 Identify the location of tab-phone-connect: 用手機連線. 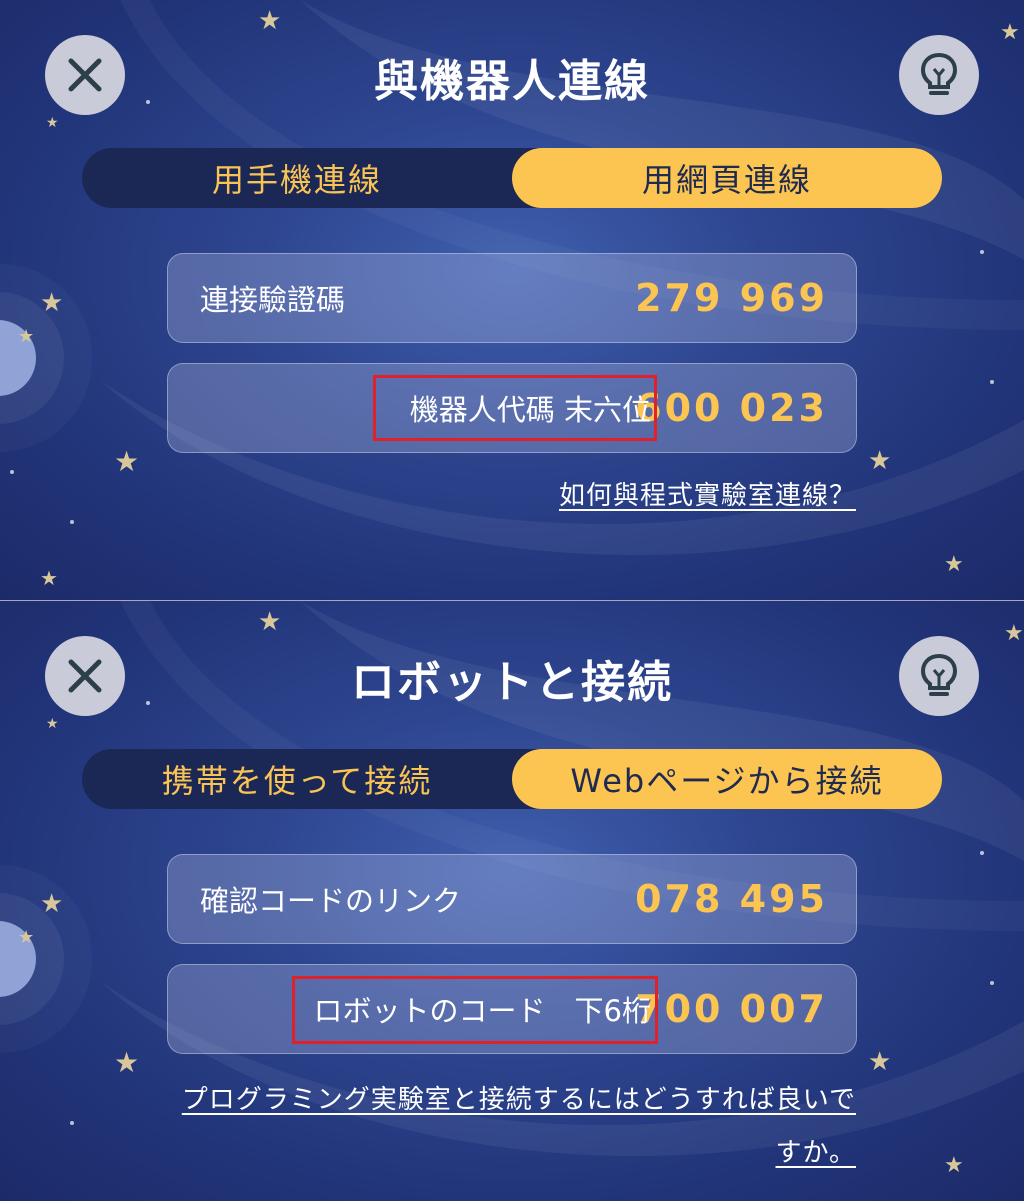
(297, 178).